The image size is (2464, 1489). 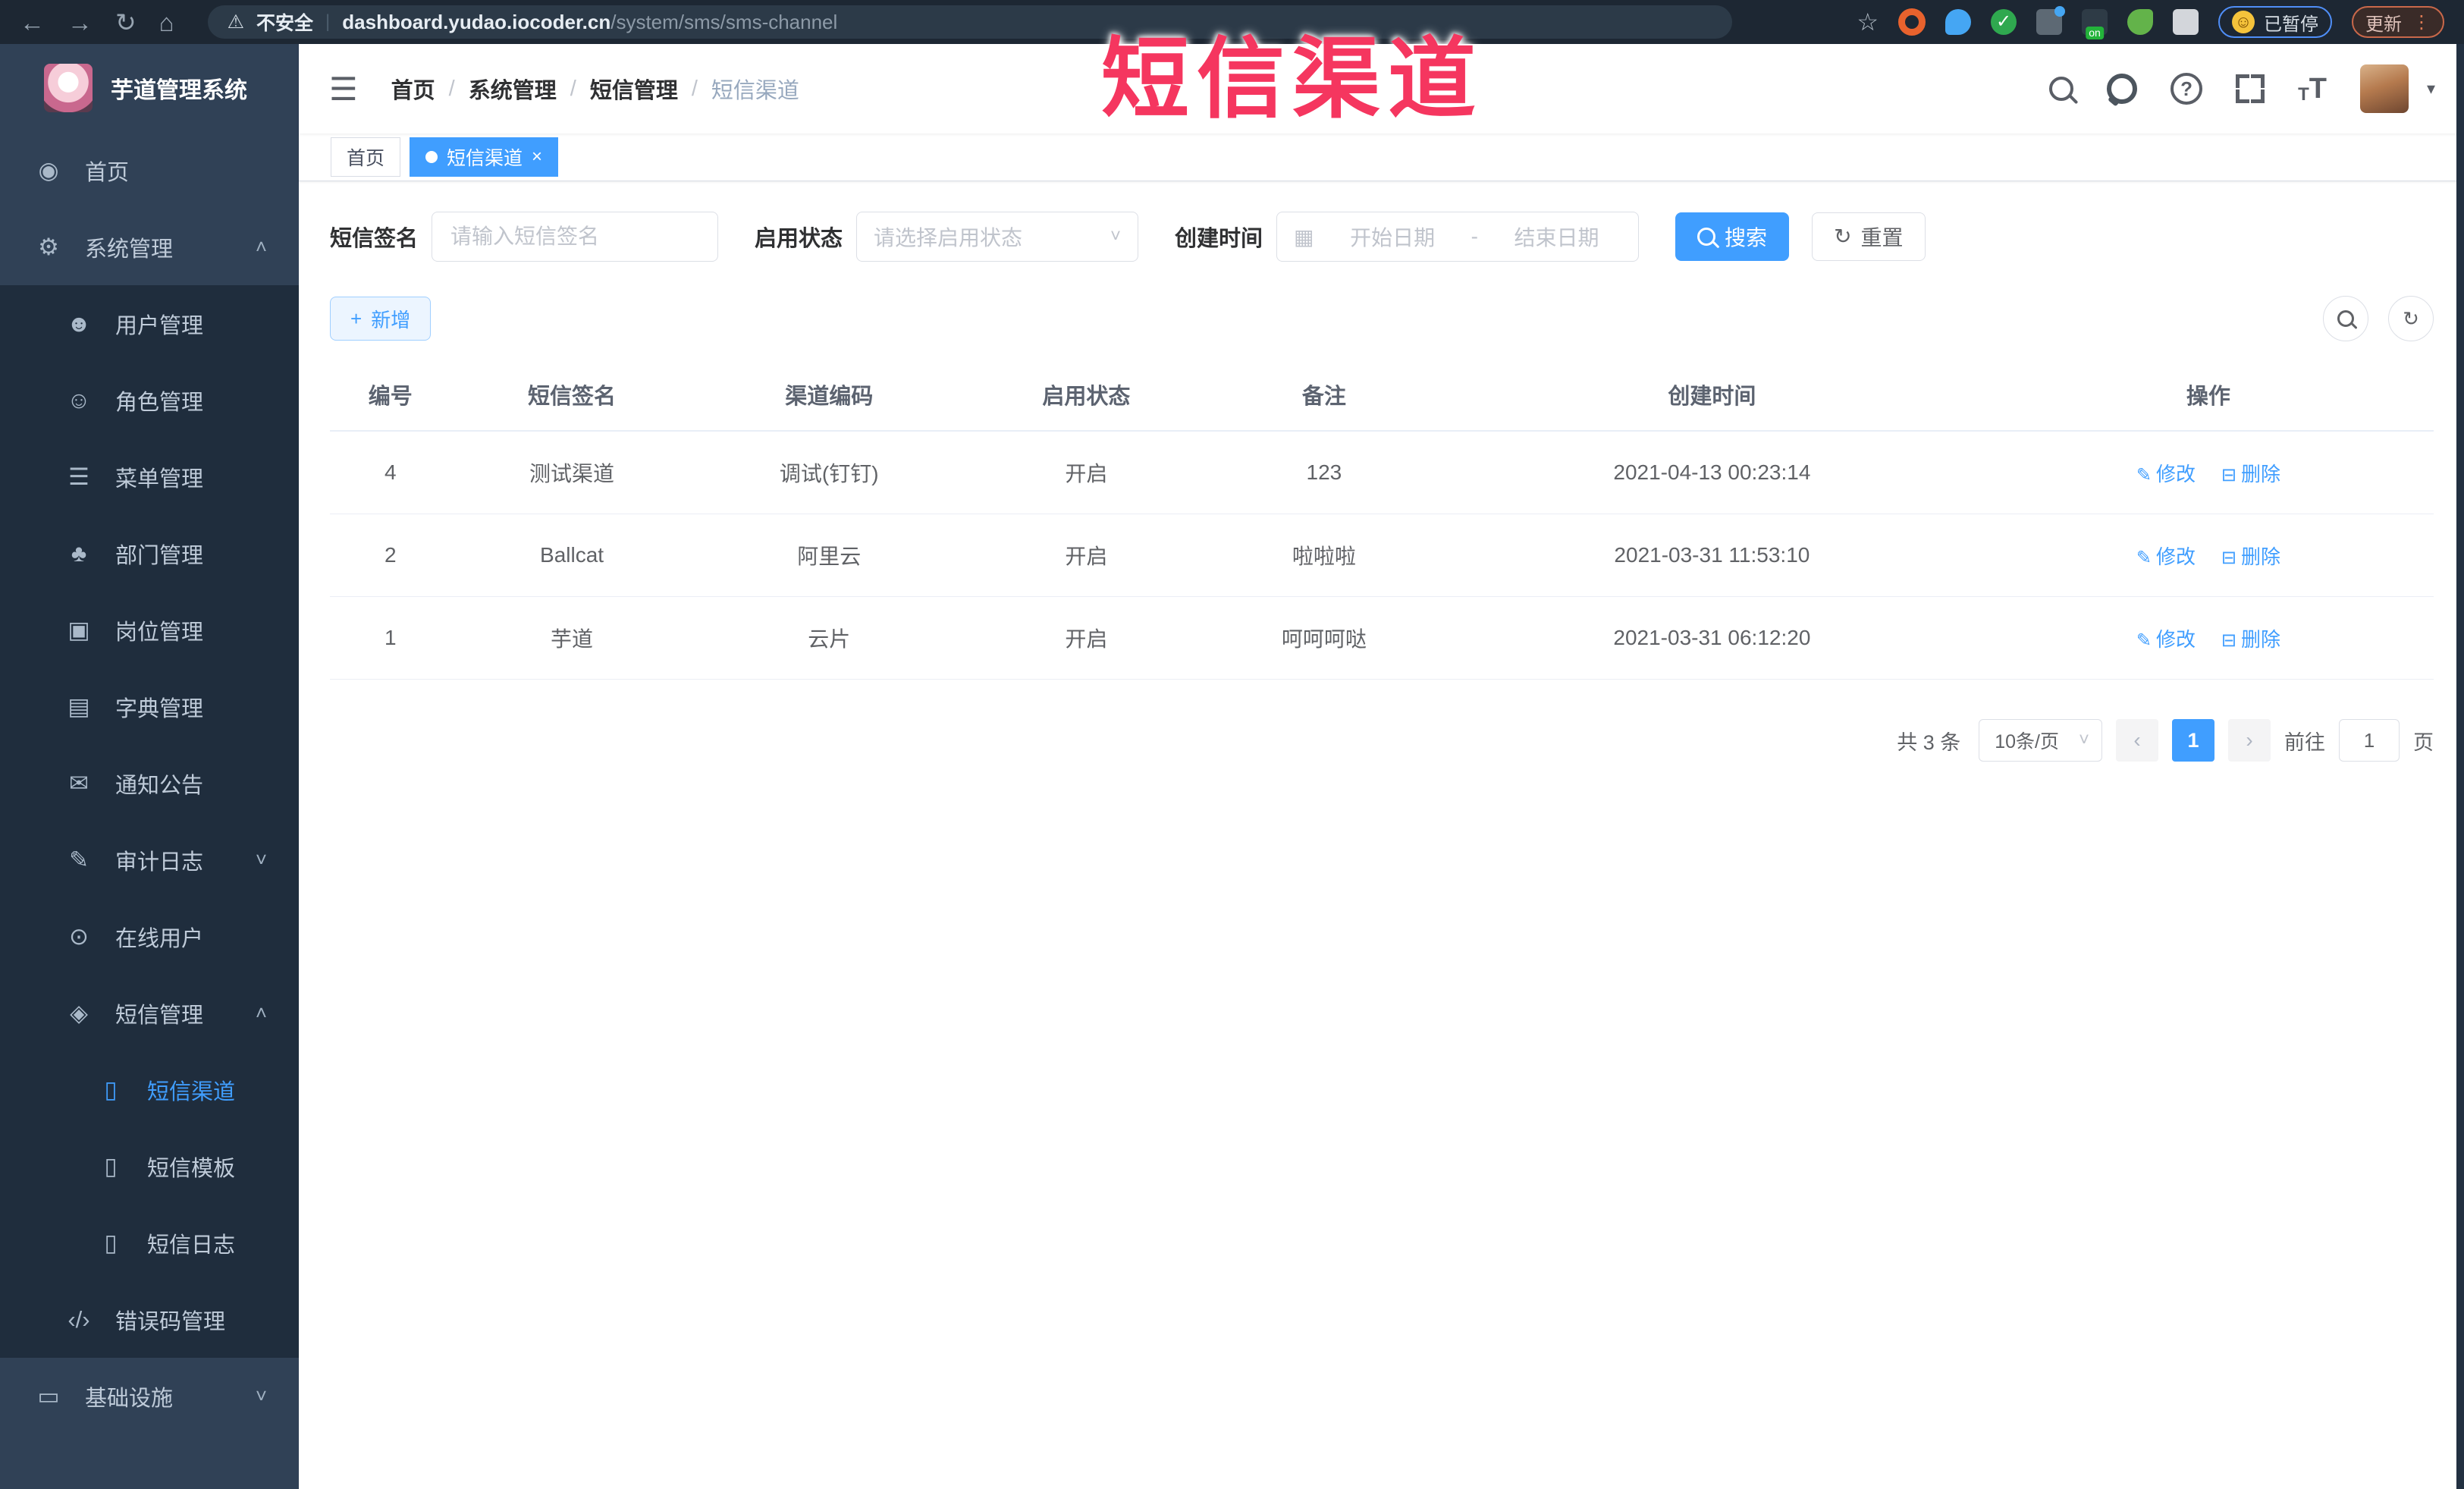 I want to click on sidebar-item: ✎ 审计日志 ˅, so click(x=149, y=859).